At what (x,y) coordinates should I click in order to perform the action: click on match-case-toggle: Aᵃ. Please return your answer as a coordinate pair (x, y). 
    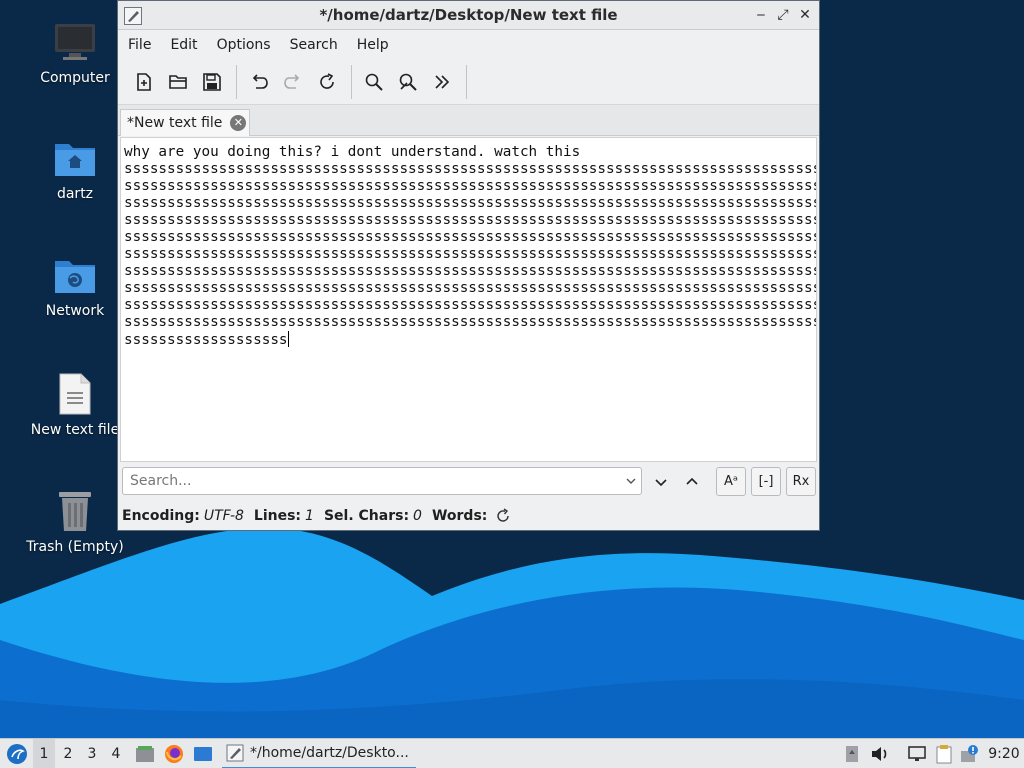
    Looking at the image, I should click on (731, 481).